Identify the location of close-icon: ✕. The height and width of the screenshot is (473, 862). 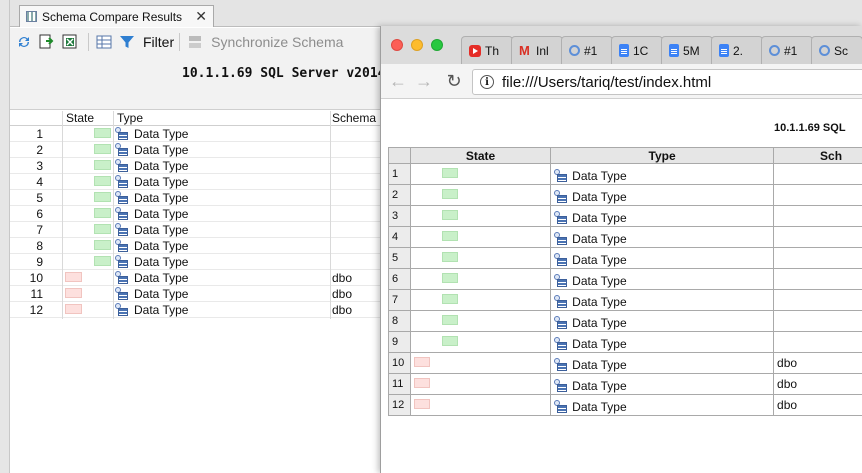
(201, 16).